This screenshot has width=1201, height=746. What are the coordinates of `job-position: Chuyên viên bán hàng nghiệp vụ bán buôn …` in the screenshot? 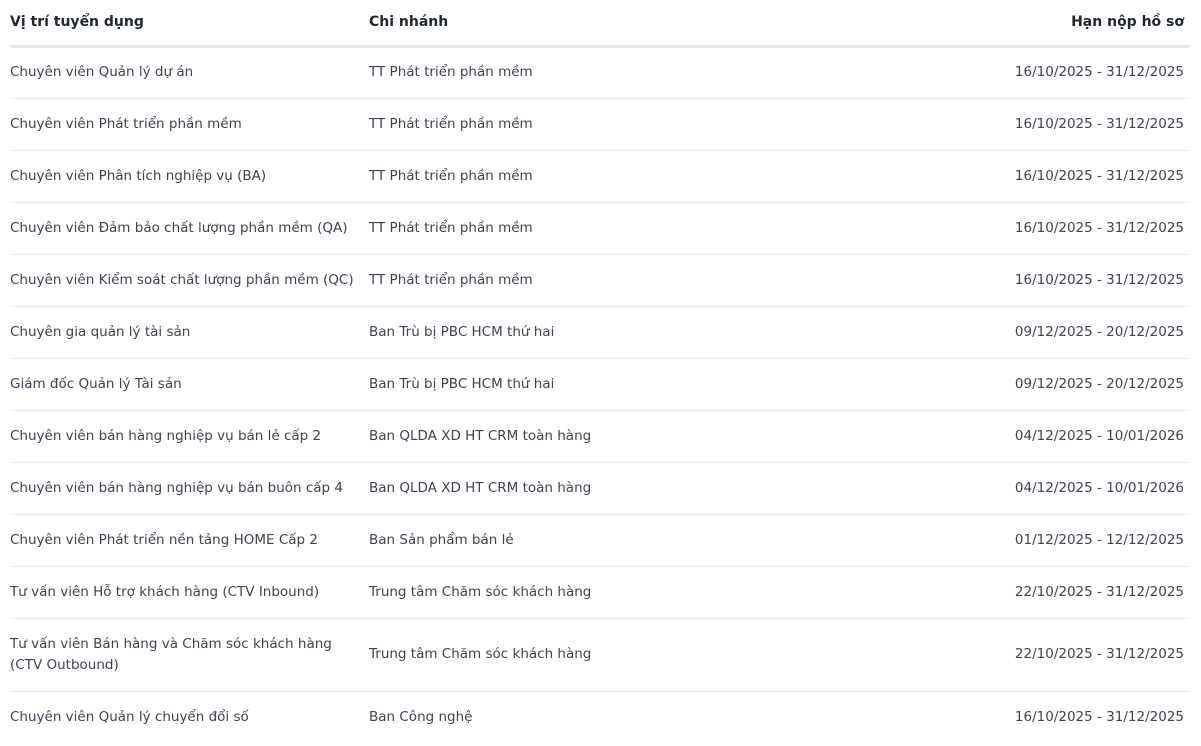 It's located at (189, 488).